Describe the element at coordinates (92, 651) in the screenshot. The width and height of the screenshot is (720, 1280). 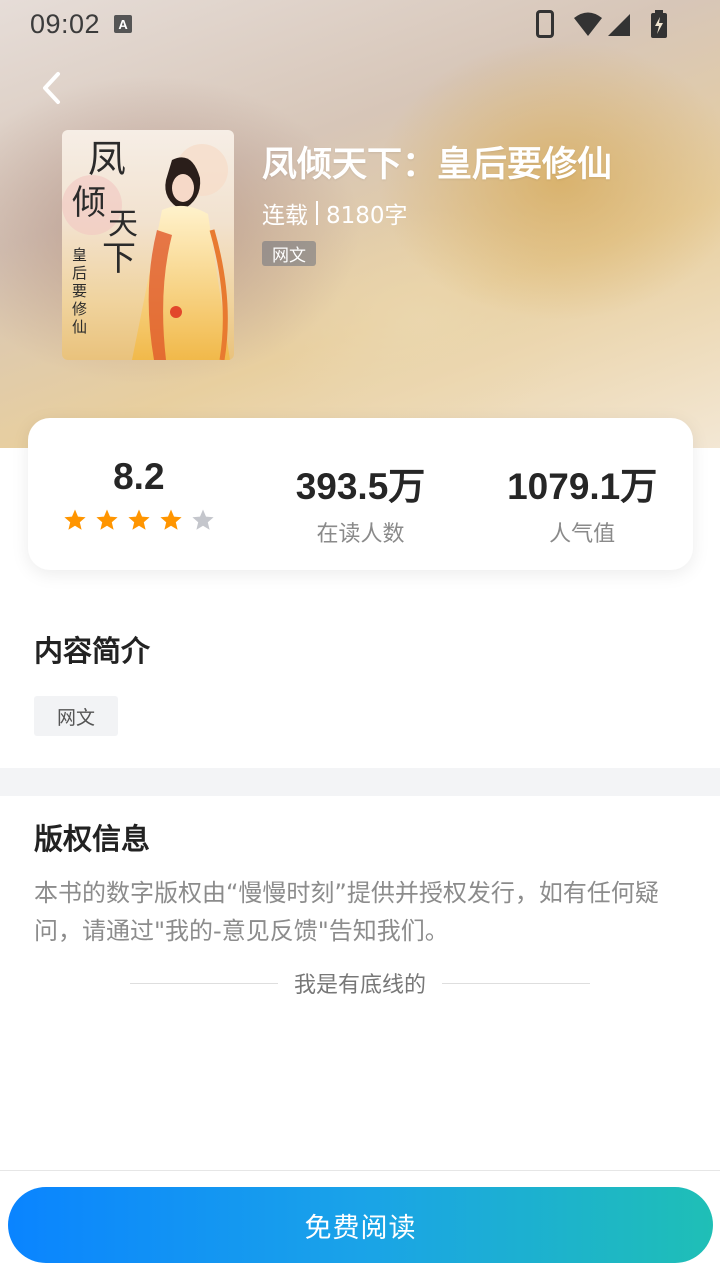
I see `intro-section-title: 内容简介` at that location.